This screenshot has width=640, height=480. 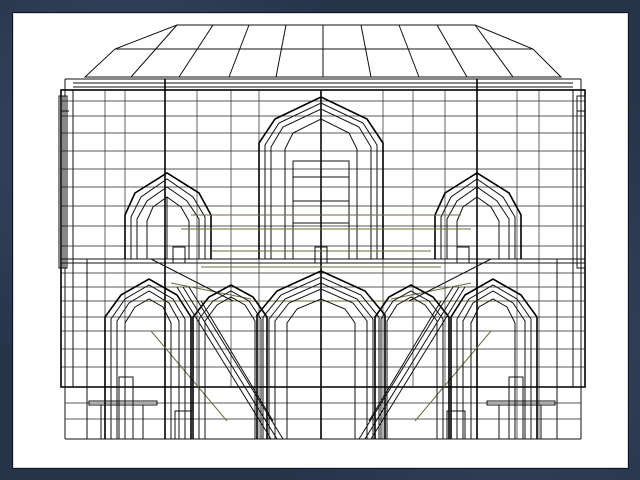 I want to click on center-window, so click(x=321, y=178).